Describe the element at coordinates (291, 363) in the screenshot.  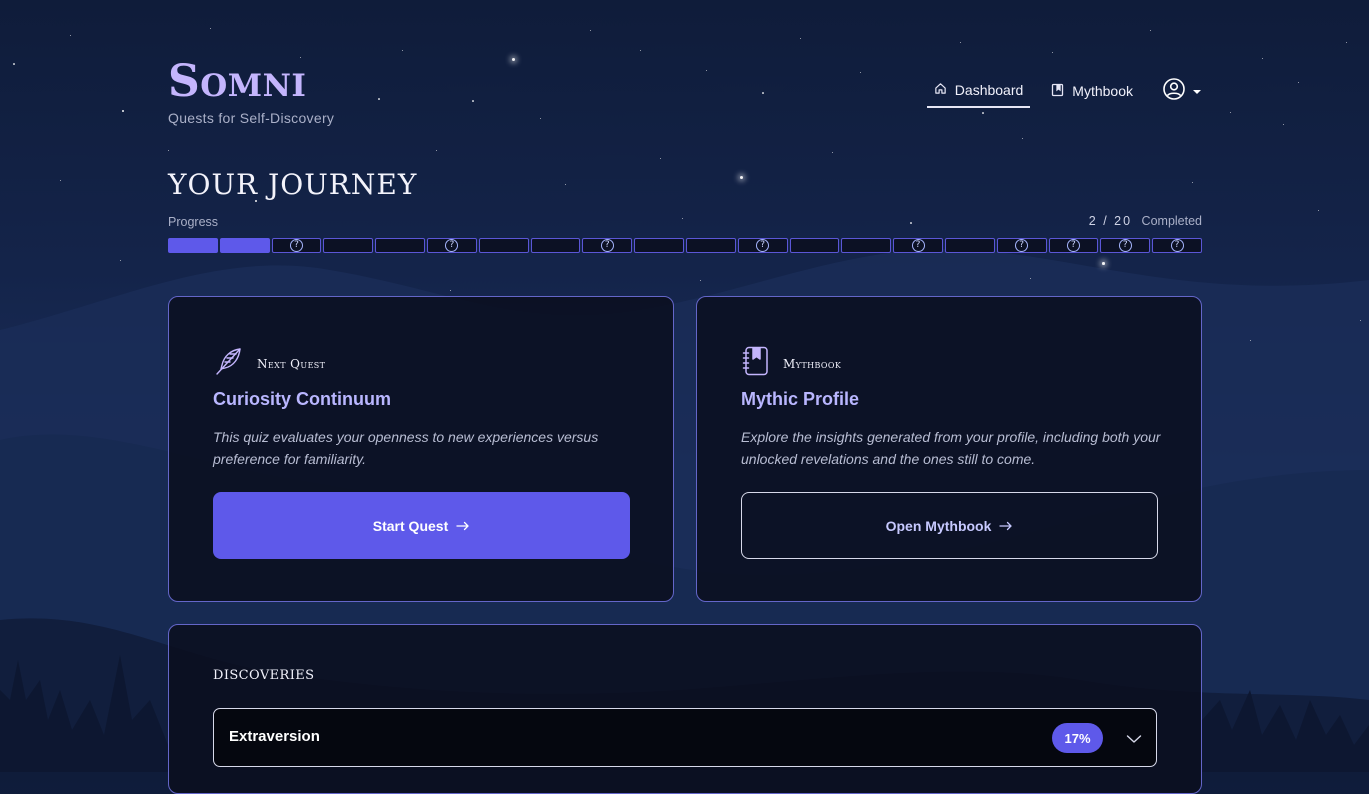
I see `next-quest-eyebrow: Next Quest` at that location.